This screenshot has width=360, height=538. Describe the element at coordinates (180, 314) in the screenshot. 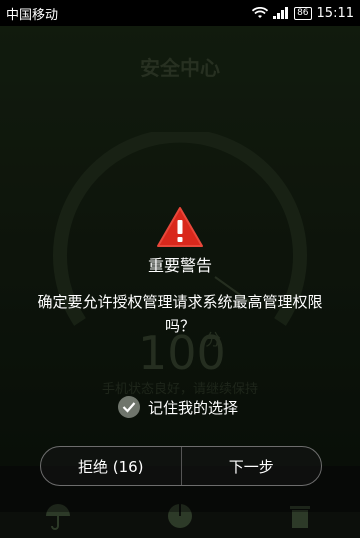

I see `dialog-message: 确定要允许授权管理请求系统最高管理权限吗？` at that location.